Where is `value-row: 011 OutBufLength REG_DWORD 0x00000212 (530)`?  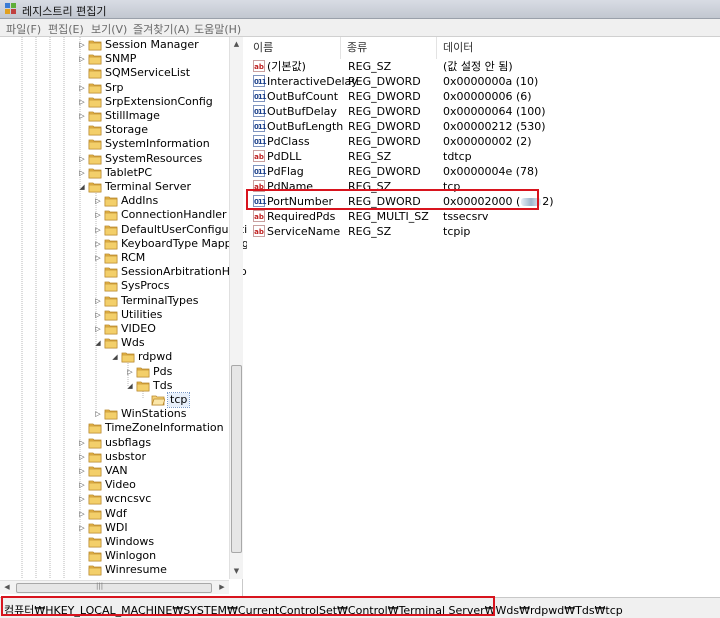
value-row: 011 OutBufLength REG_DWORD 0x00000212 (530) is located at coordinates (483, 126).